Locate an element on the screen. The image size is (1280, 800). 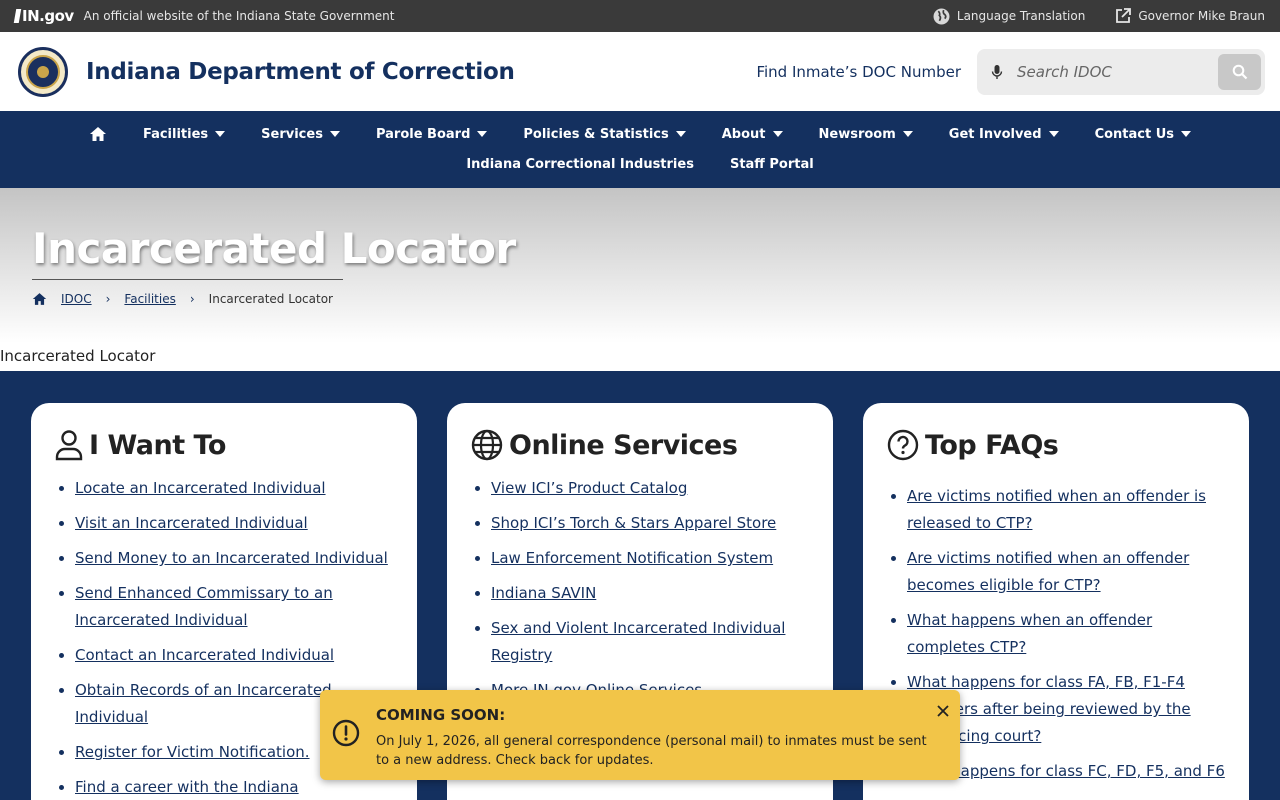
breadcrumb-facilities: Facilities is located at coordinates (149, 299).